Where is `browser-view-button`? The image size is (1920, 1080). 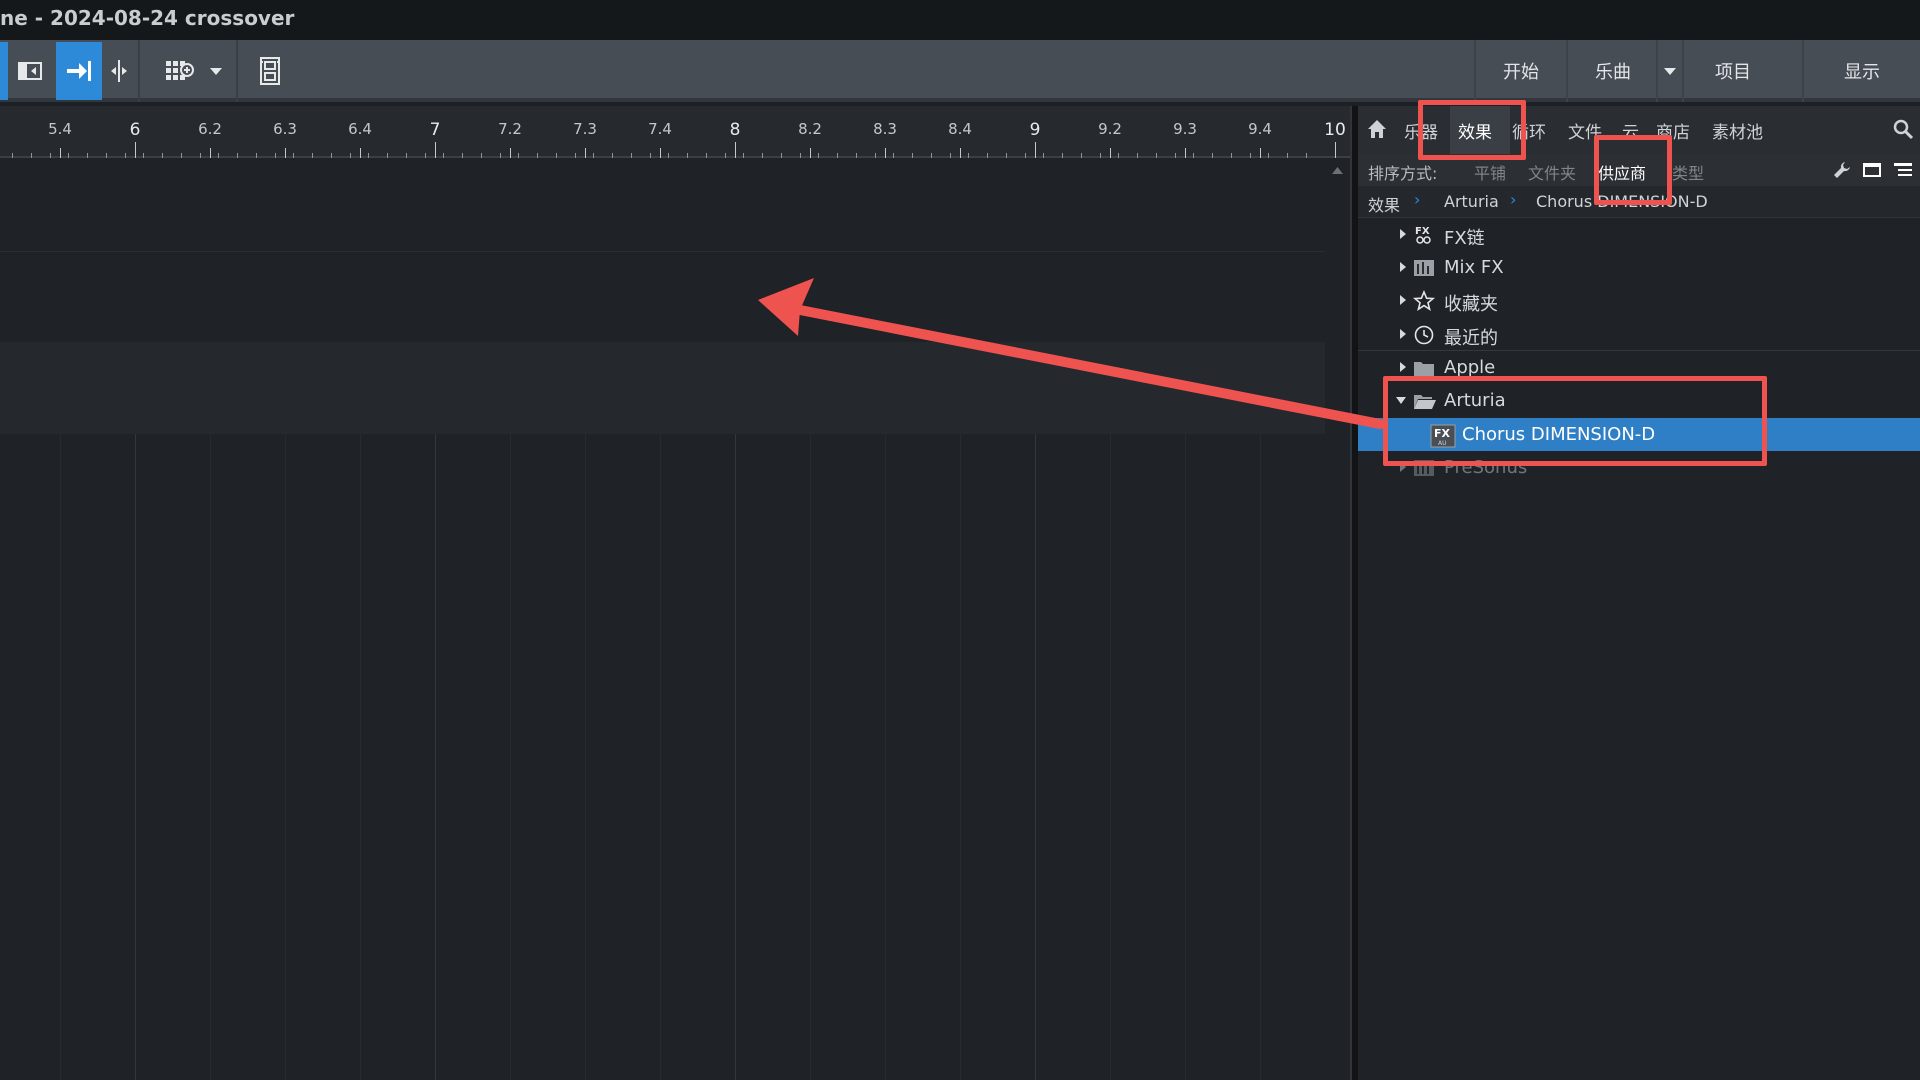 browser-view-button is located at coordinates (1872, 172).